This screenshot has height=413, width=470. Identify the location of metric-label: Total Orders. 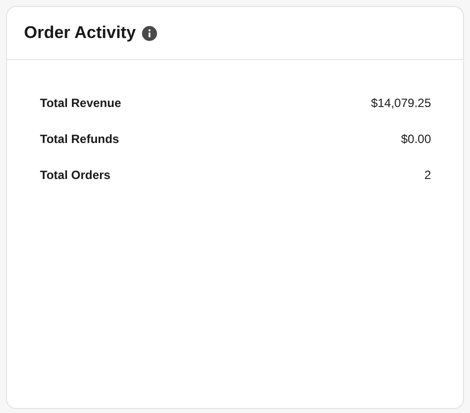
(75, 175).